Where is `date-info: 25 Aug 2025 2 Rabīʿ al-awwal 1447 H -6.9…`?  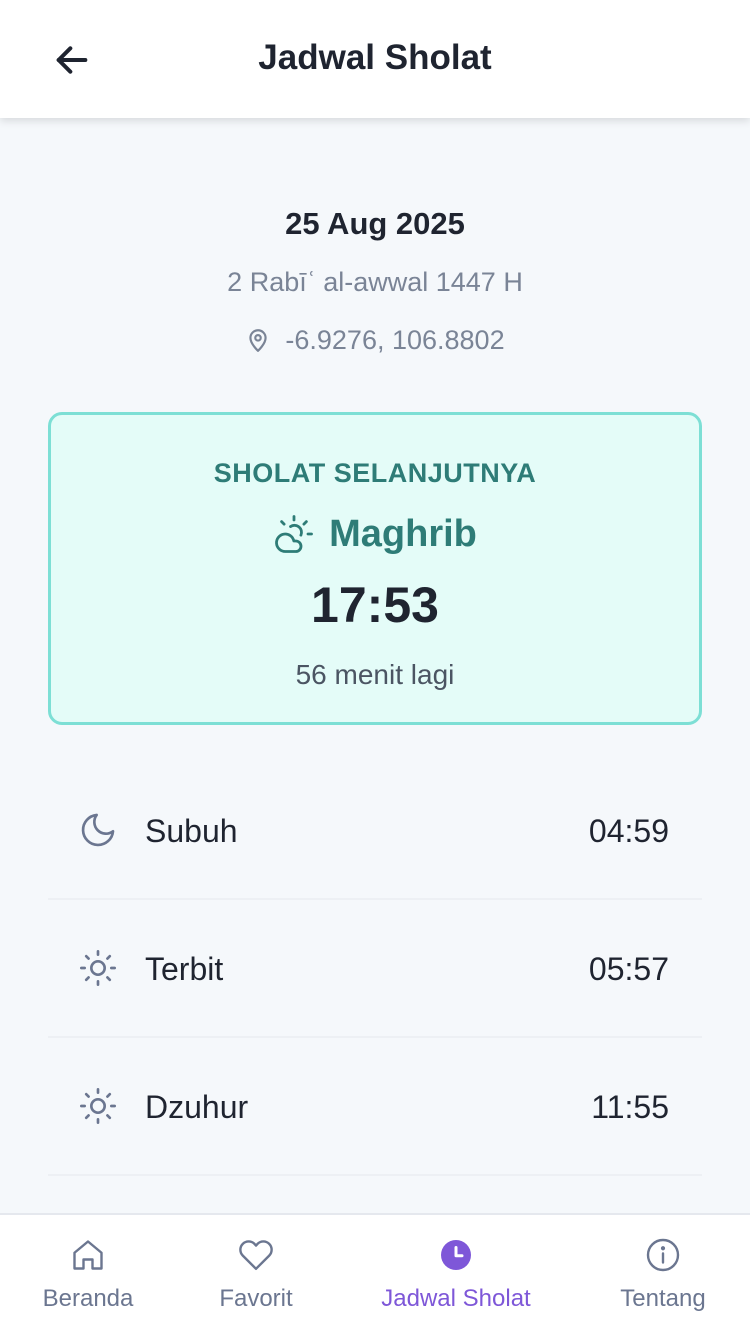
date-info: 25 Aug 2025 2 Rabīʿ al-awwal 1447 H -6.9… is located at coordinates (375, 280).